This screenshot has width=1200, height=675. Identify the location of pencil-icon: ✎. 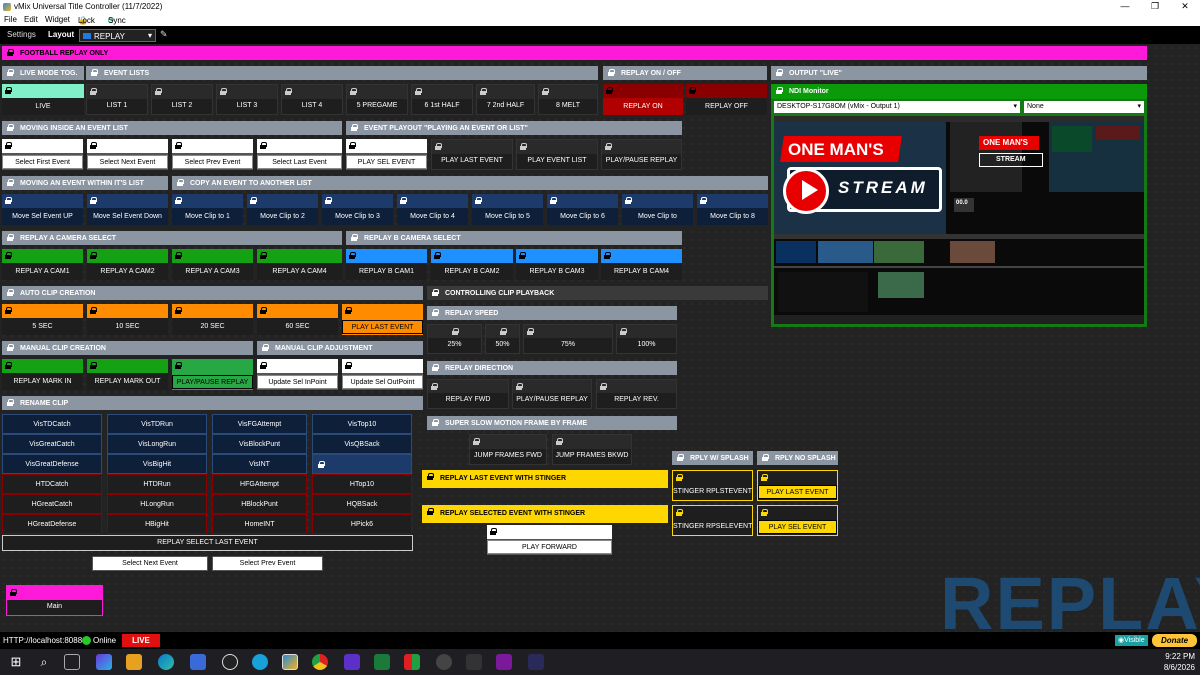
(164, 34).